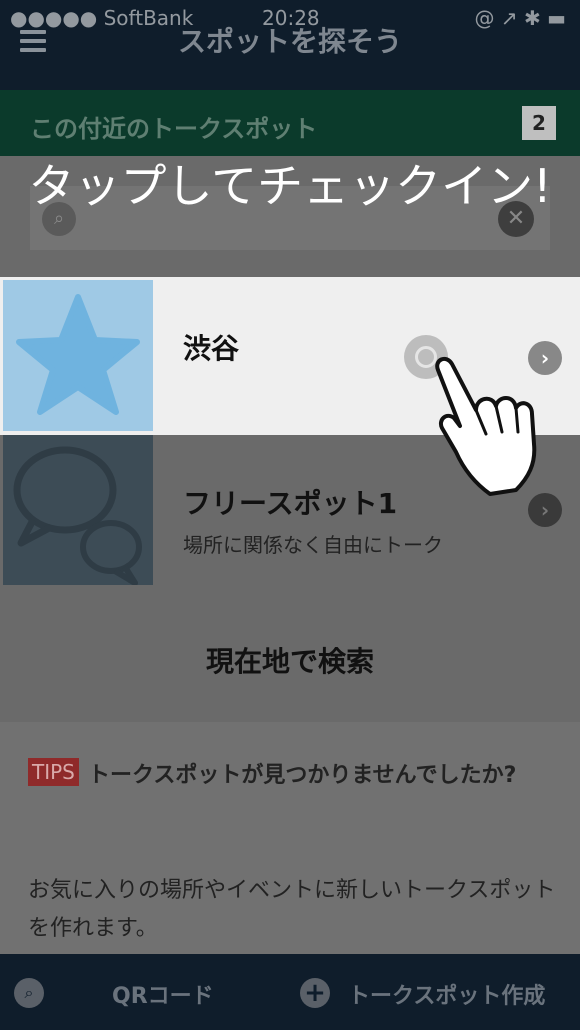 This screenshot has height=1030, width=580. I want to click on search-current-location-button: 現在地で検索, so click(290, 660).